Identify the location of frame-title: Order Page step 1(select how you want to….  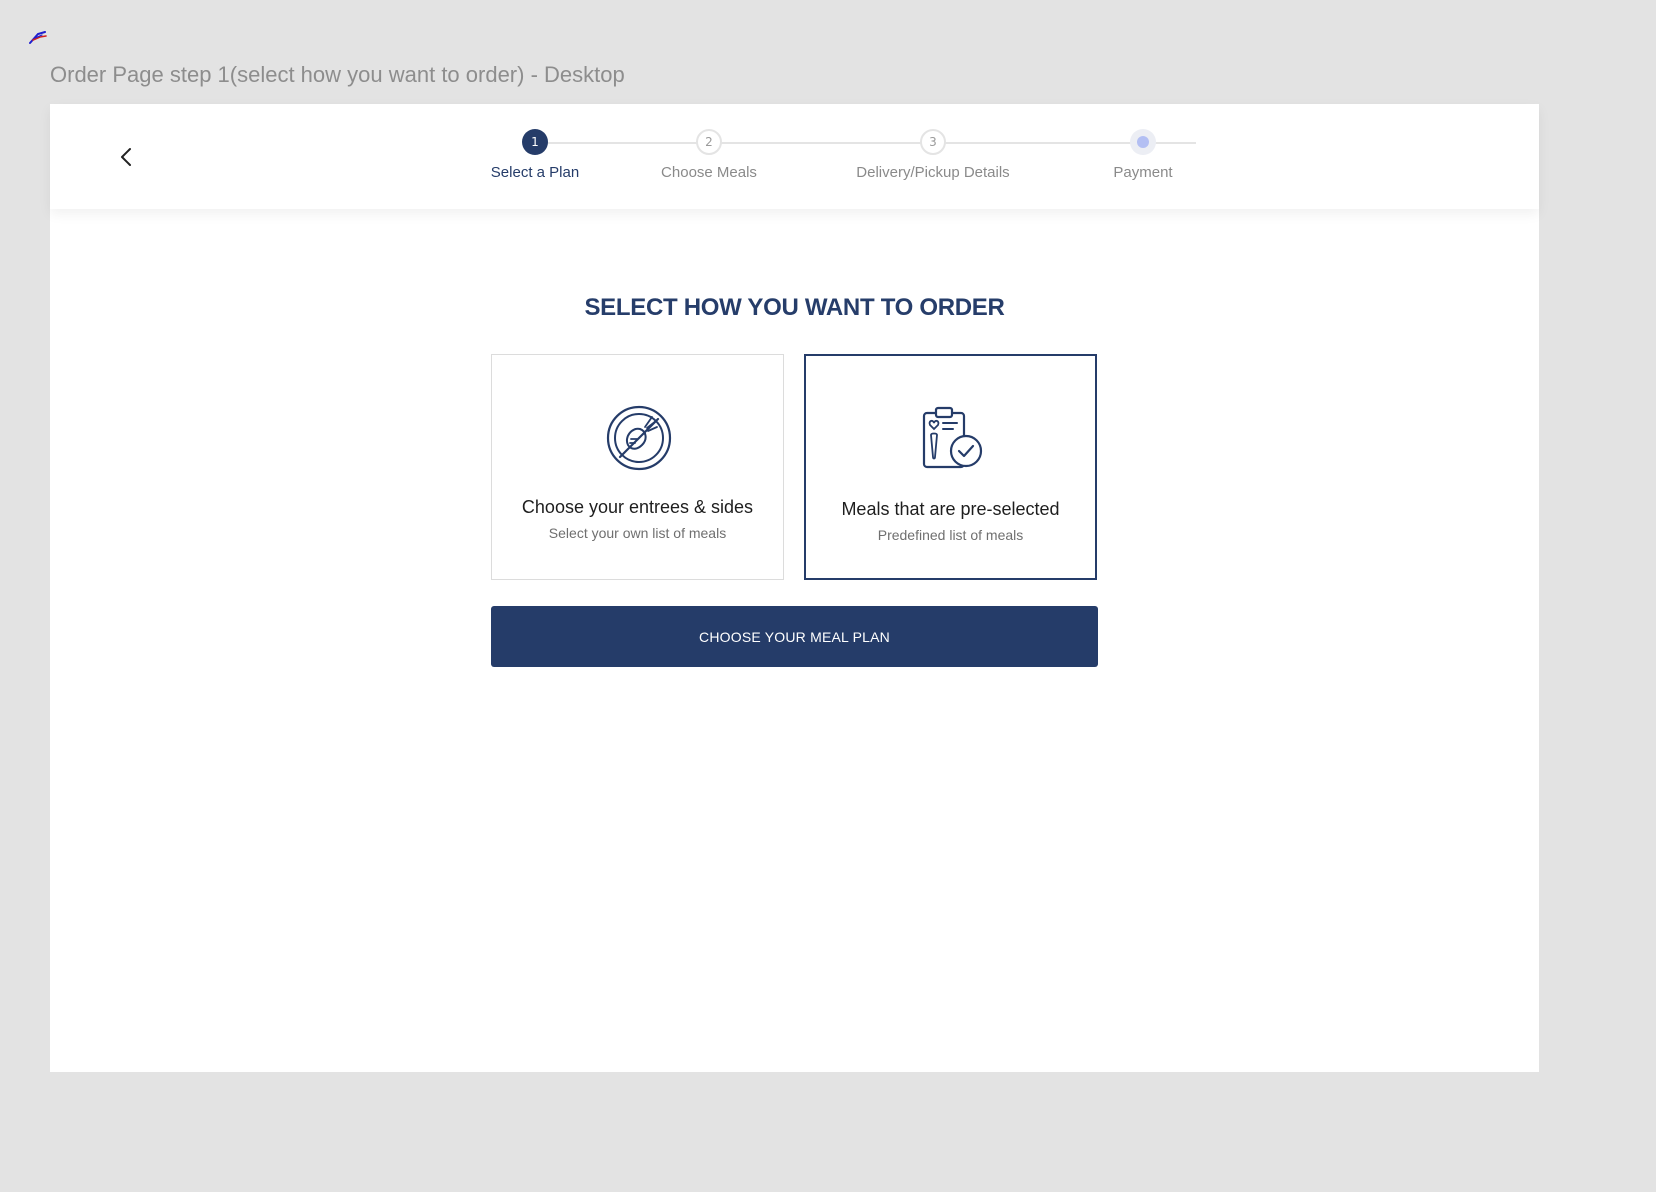
(337, 74).